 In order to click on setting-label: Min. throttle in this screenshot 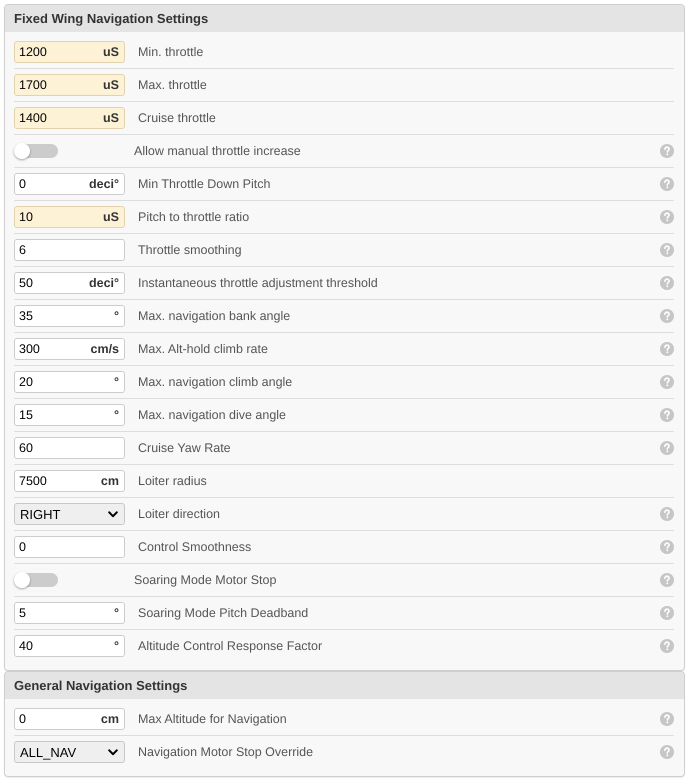, I will do `click(171, 52)`.